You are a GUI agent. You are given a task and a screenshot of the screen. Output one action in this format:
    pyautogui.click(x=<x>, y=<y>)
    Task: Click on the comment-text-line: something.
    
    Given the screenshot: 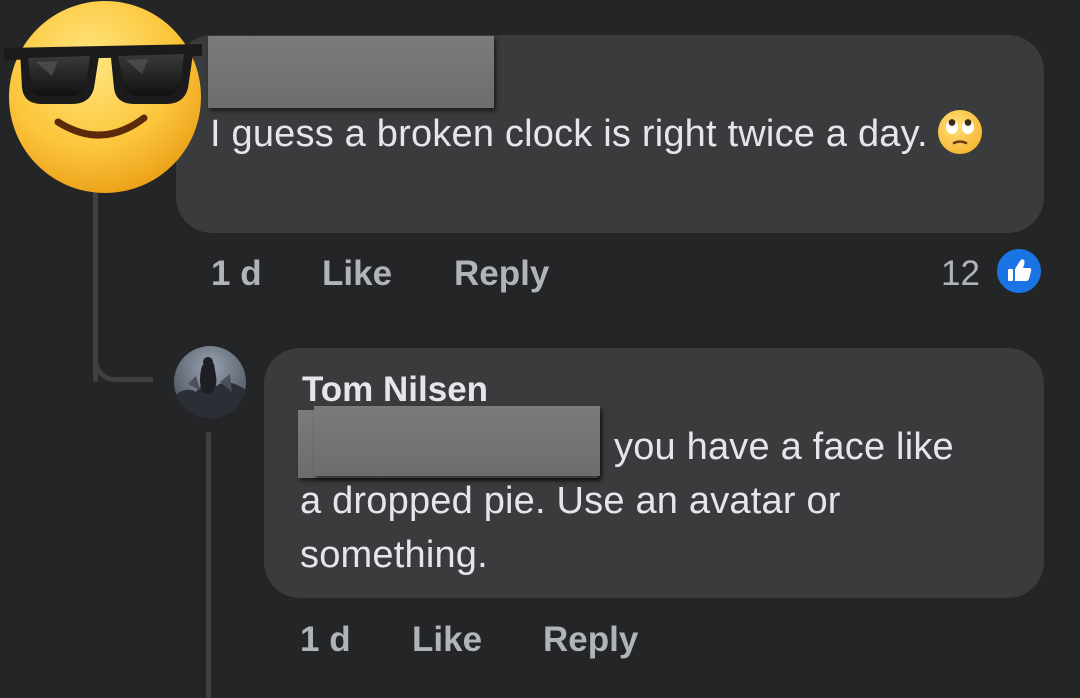 What is the action you would take?
    pyautogui.click(x=394, y=555)
    